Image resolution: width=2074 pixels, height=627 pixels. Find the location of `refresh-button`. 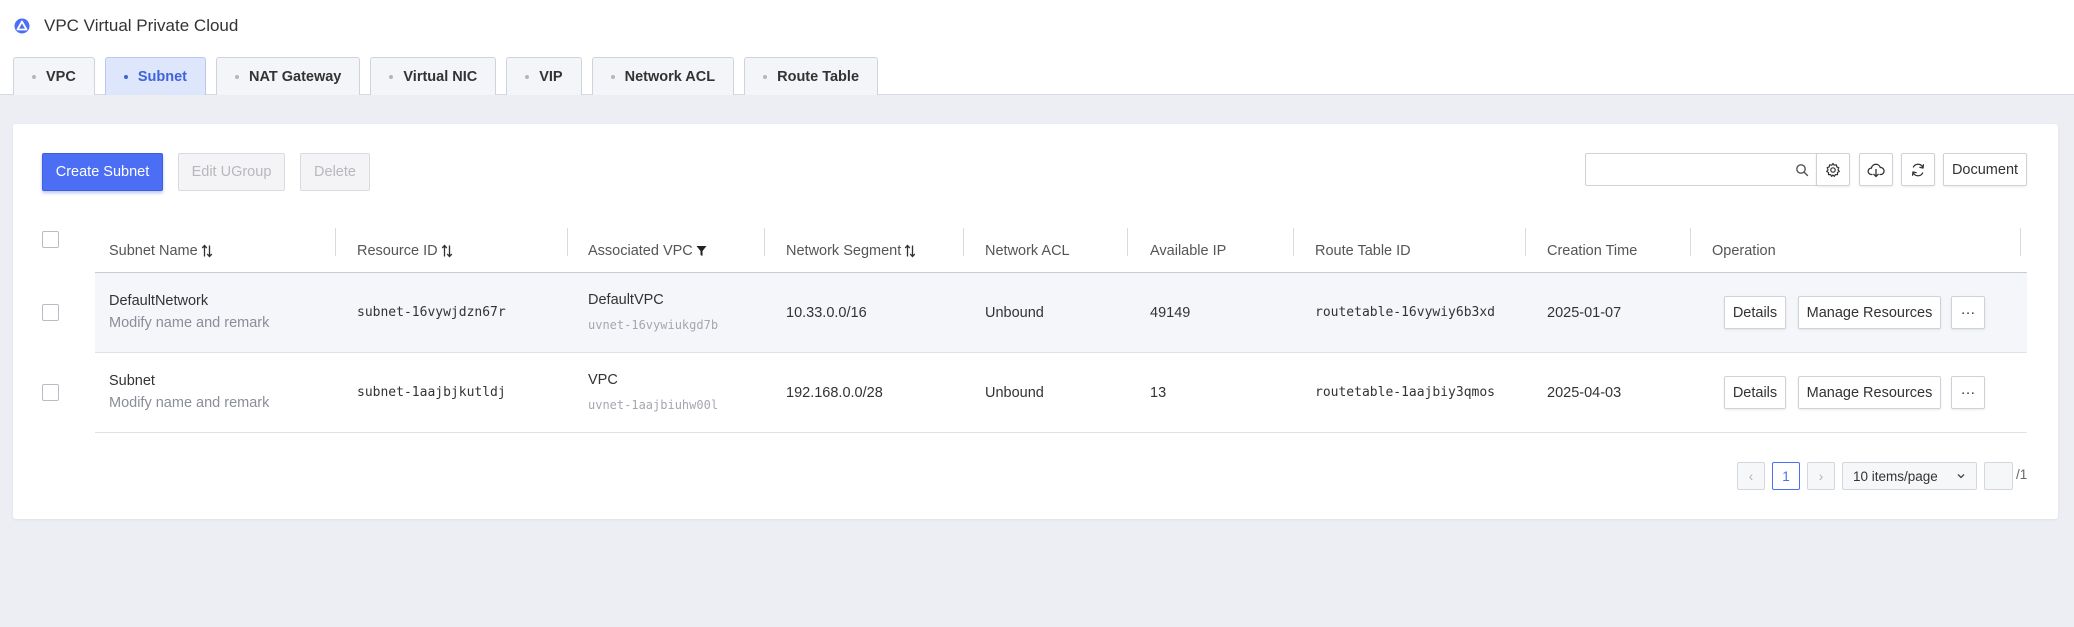

refresh-button is located at coordinates (1918, 169).